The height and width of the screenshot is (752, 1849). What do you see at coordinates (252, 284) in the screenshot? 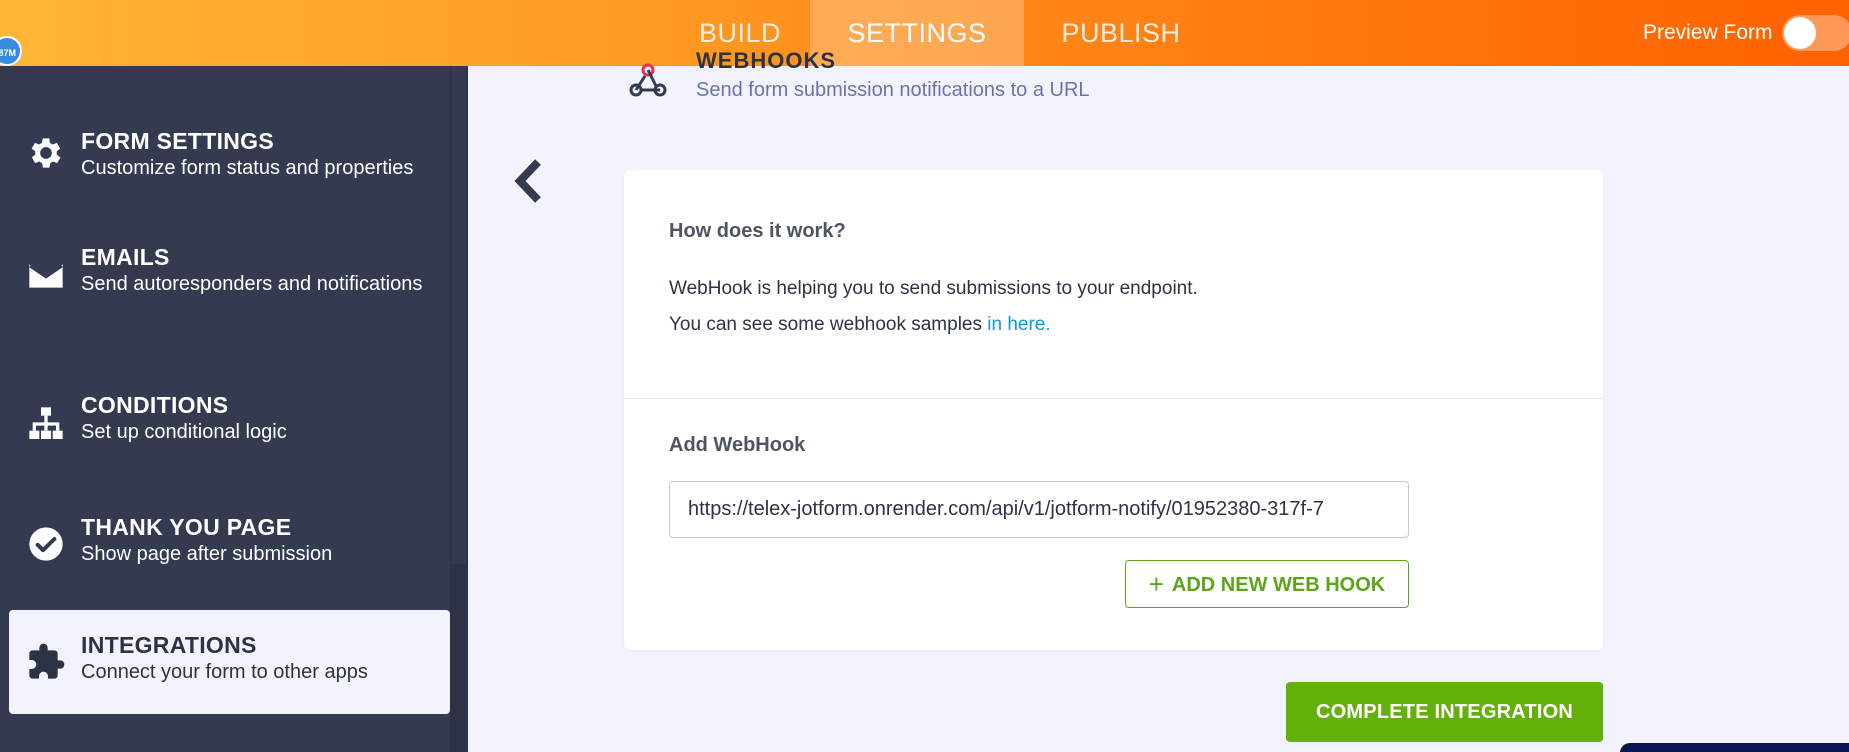
I see `sidebar-item-desc: Send autoresponders and notifications` at bounding box center [252, 284].